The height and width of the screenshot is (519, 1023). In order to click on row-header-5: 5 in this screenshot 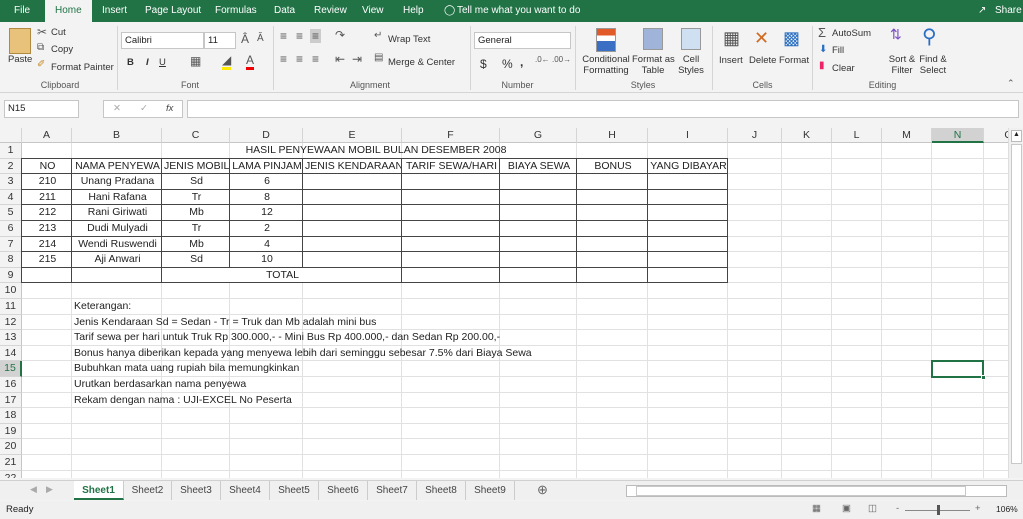, I will do `click(11, 213)`.